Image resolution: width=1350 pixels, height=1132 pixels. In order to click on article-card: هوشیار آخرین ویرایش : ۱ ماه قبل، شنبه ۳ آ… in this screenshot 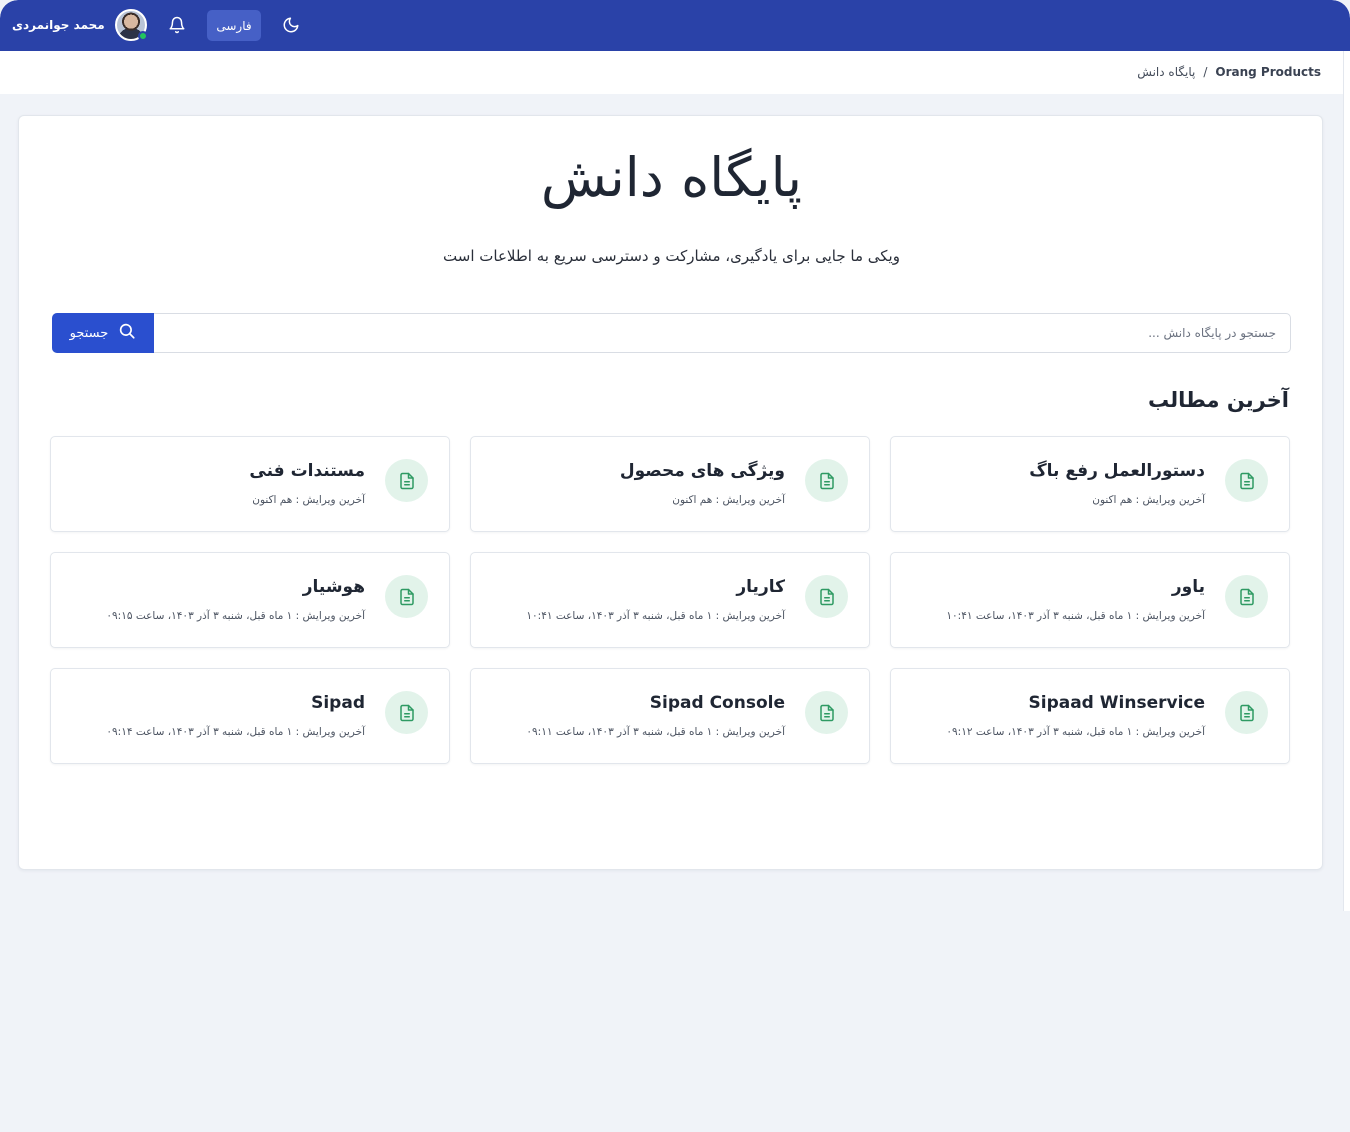, I will do `click(250, 600)`.